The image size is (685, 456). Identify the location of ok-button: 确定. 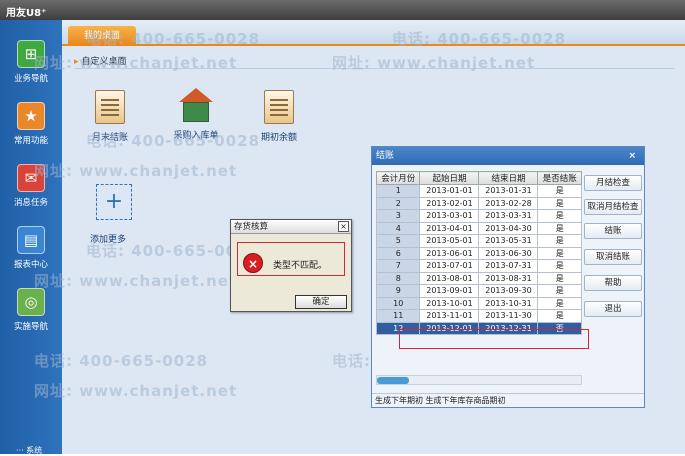
(321, 302).